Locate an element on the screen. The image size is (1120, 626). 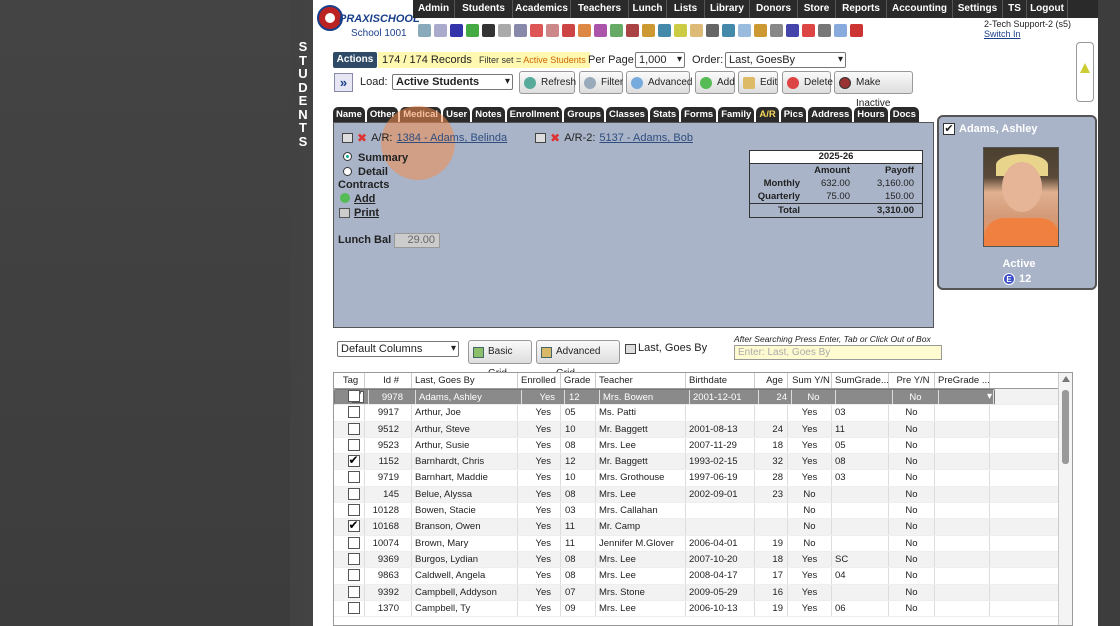
advanced-grid-button: Advanced Grid is located at coordinates (578, 359).